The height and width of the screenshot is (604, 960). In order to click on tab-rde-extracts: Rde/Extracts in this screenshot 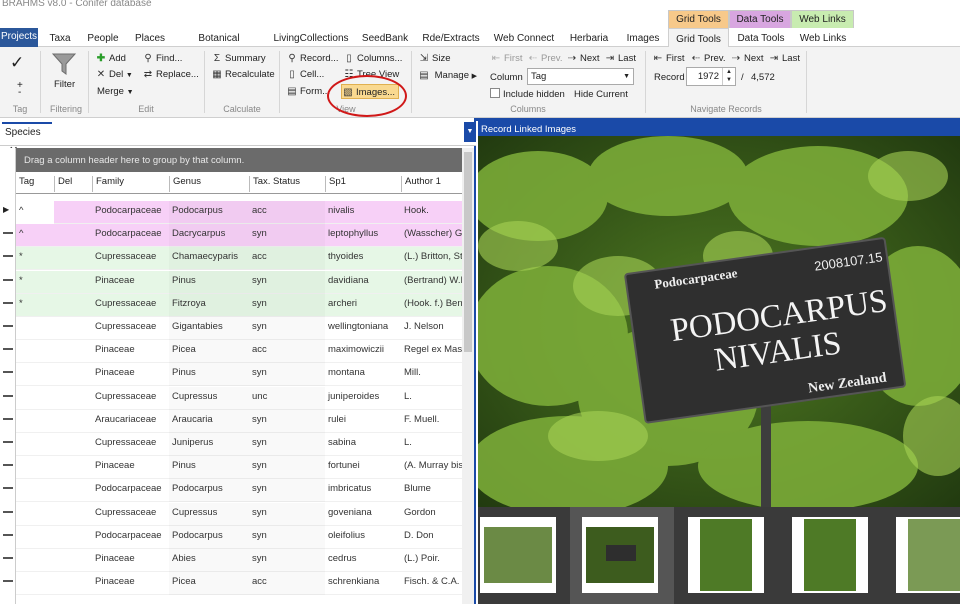, I will do `click(451, 37)`.